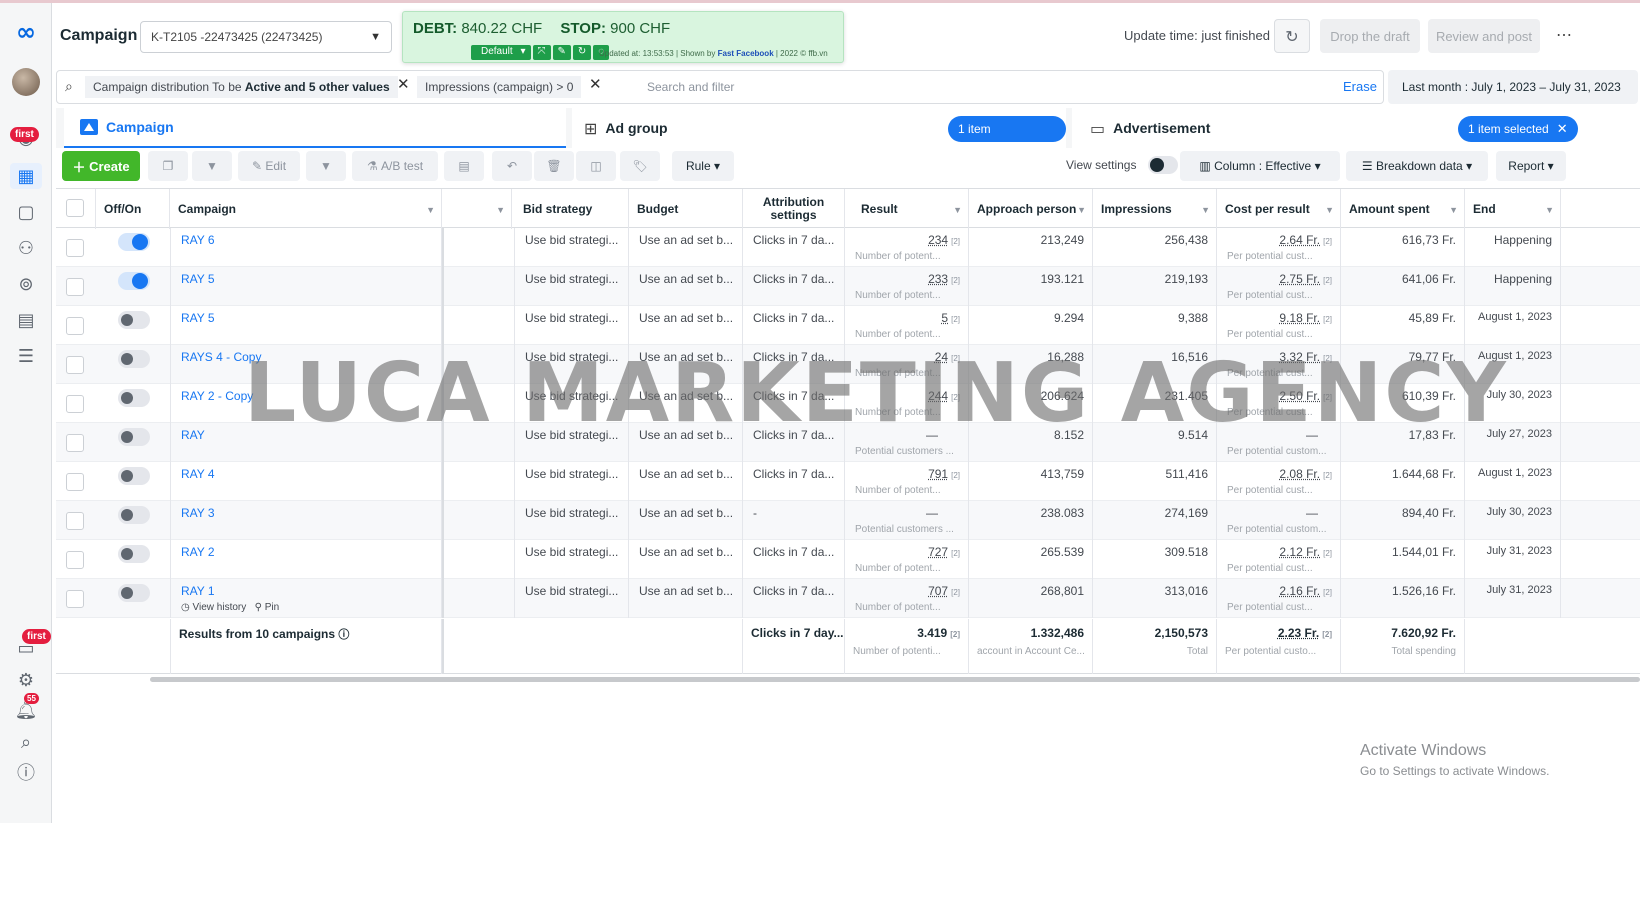 The image size is (1640, 924). Describe the element at coordinates (512, 166) in the screenshot. I see `undo-icon: ↶` at that location.